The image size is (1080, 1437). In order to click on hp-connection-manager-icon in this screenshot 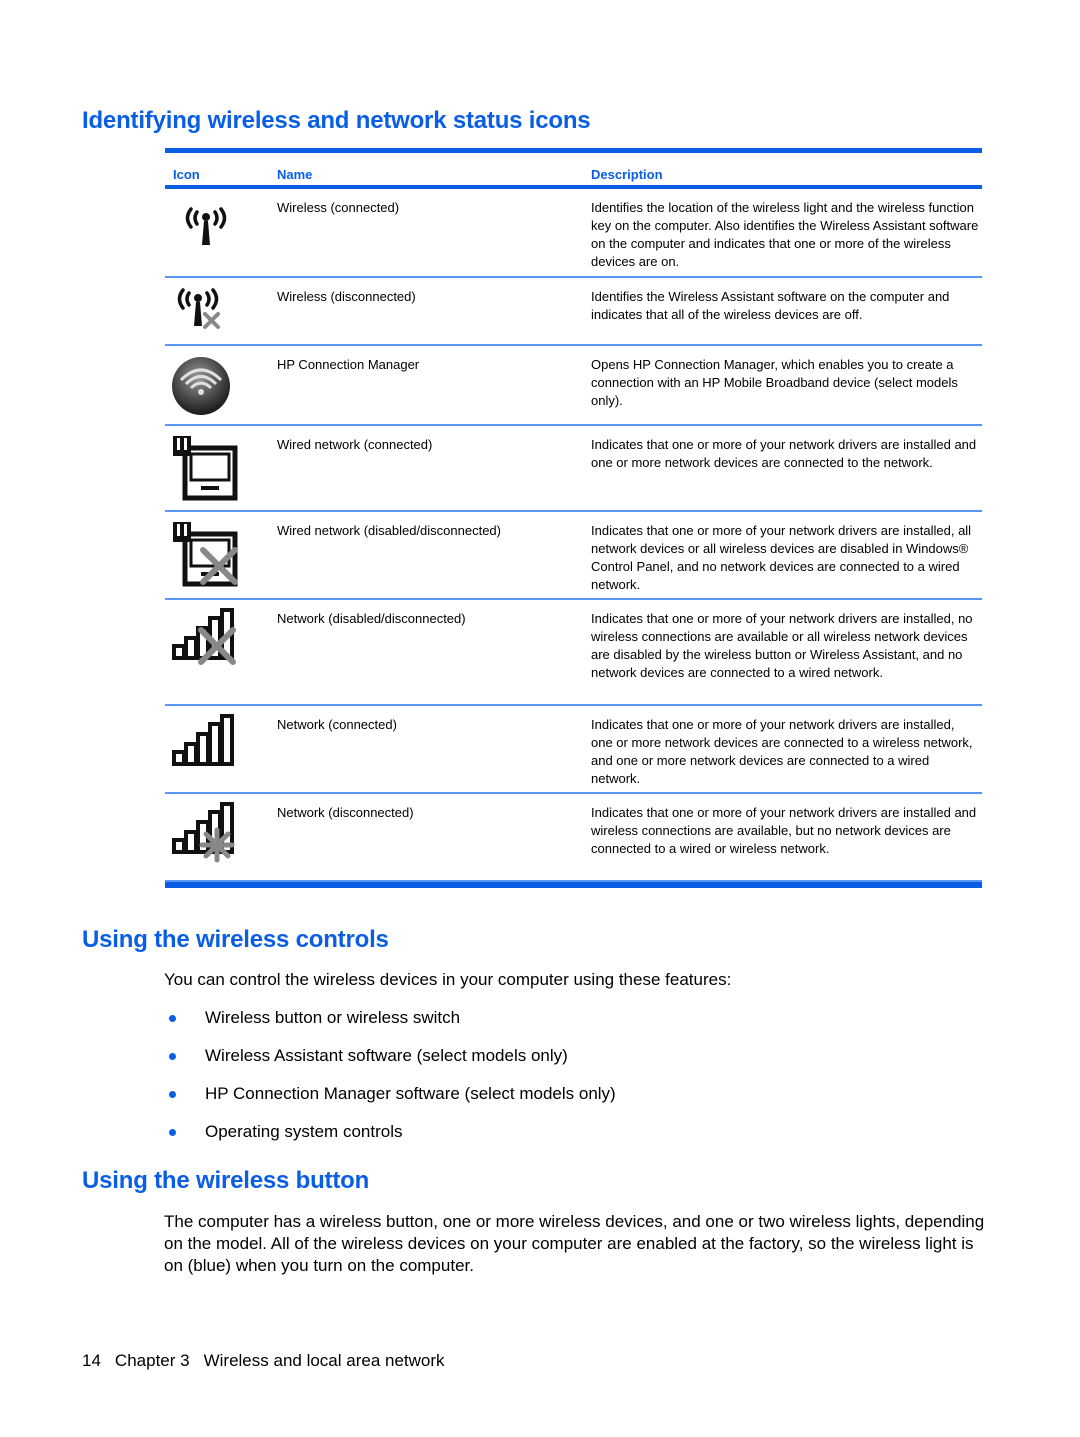, I will do `click(206, 389)`.